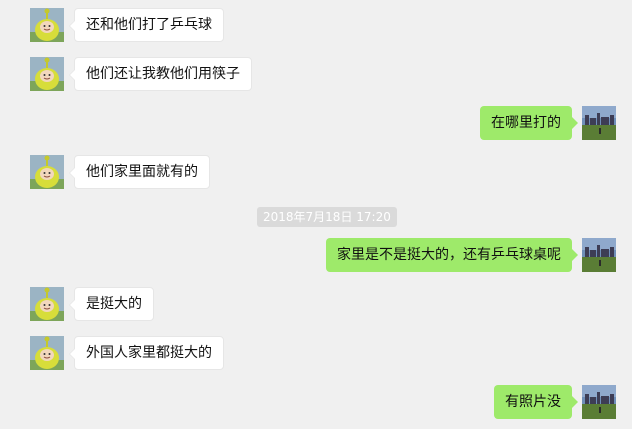 This screenshot has width=632, height=429. Describe the element at coordinates (466, 403) in the screenshot. I see `message-row: 有照片没` at that location.